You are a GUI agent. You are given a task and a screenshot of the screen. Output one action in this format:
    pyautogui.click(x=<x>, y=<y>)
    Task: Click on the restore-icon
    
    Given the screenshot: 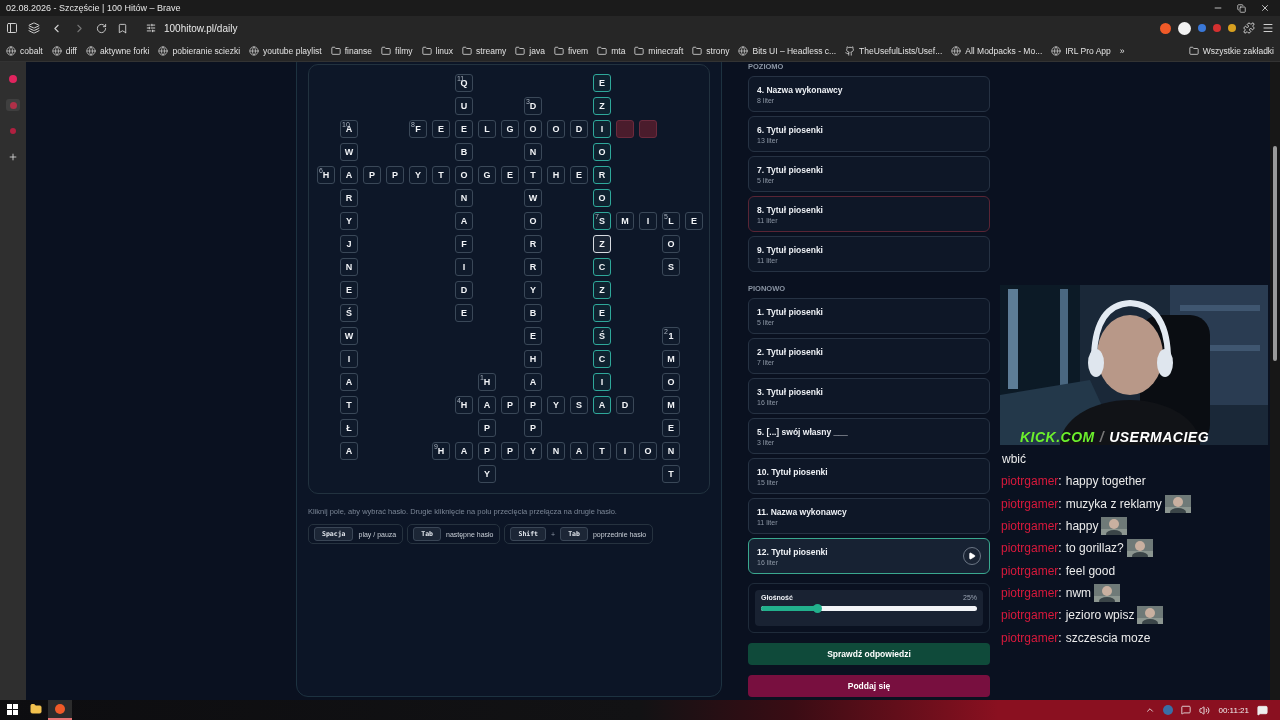 What is the action you would take?
    pyautogui.click(x=1241, y=8)
    